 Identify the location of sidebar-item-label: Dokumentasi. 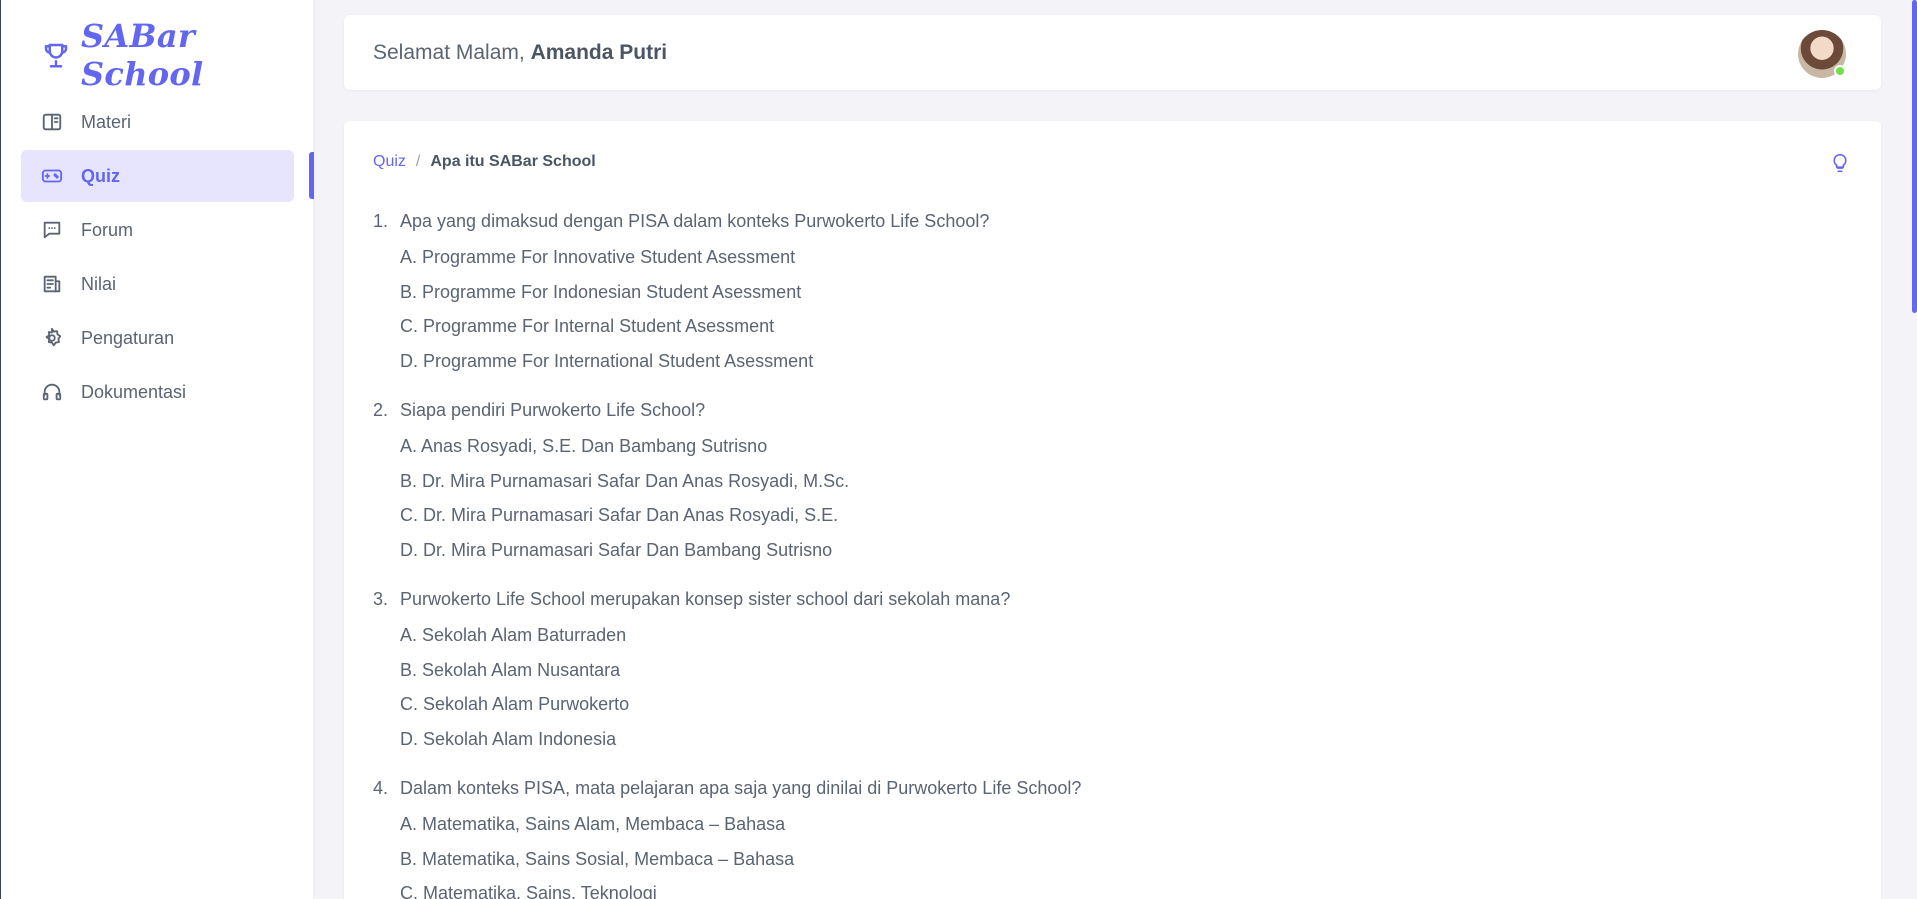
(134, 391).